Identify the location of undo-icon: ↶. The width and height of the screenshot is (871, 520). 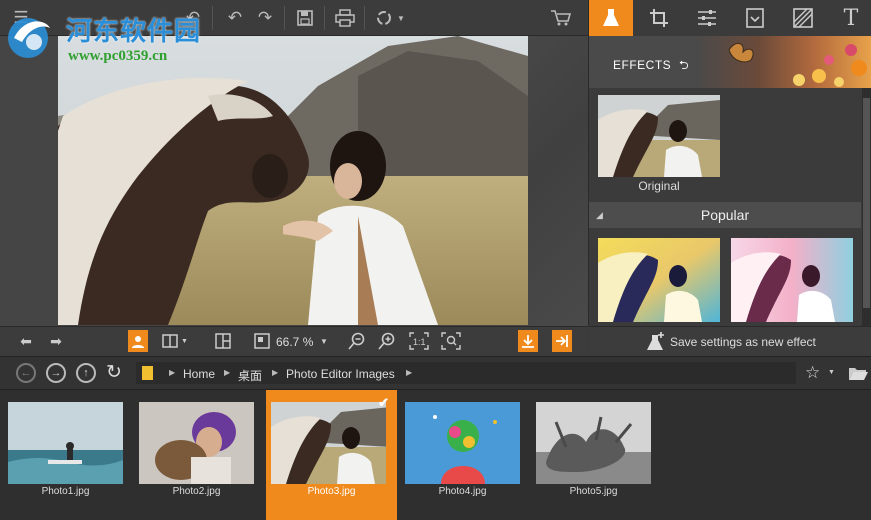
(235, 18).